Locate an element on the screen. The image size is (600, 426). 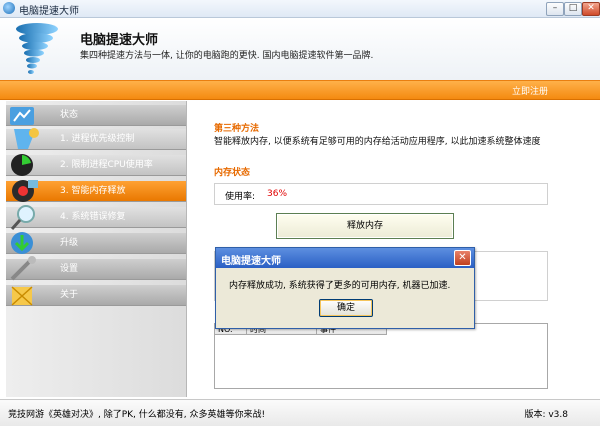
sidebar-item-label: 升级 is located at coordinates (69, 243).